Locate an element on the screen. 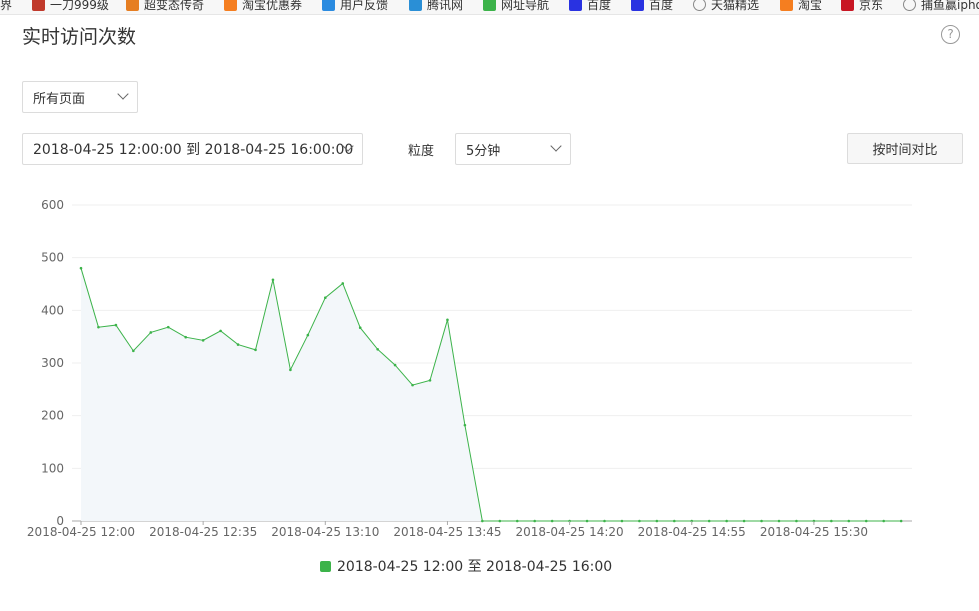 The height and width of the screenshot is (611, 979). hao123-icon is located at coordinates (489, 5).